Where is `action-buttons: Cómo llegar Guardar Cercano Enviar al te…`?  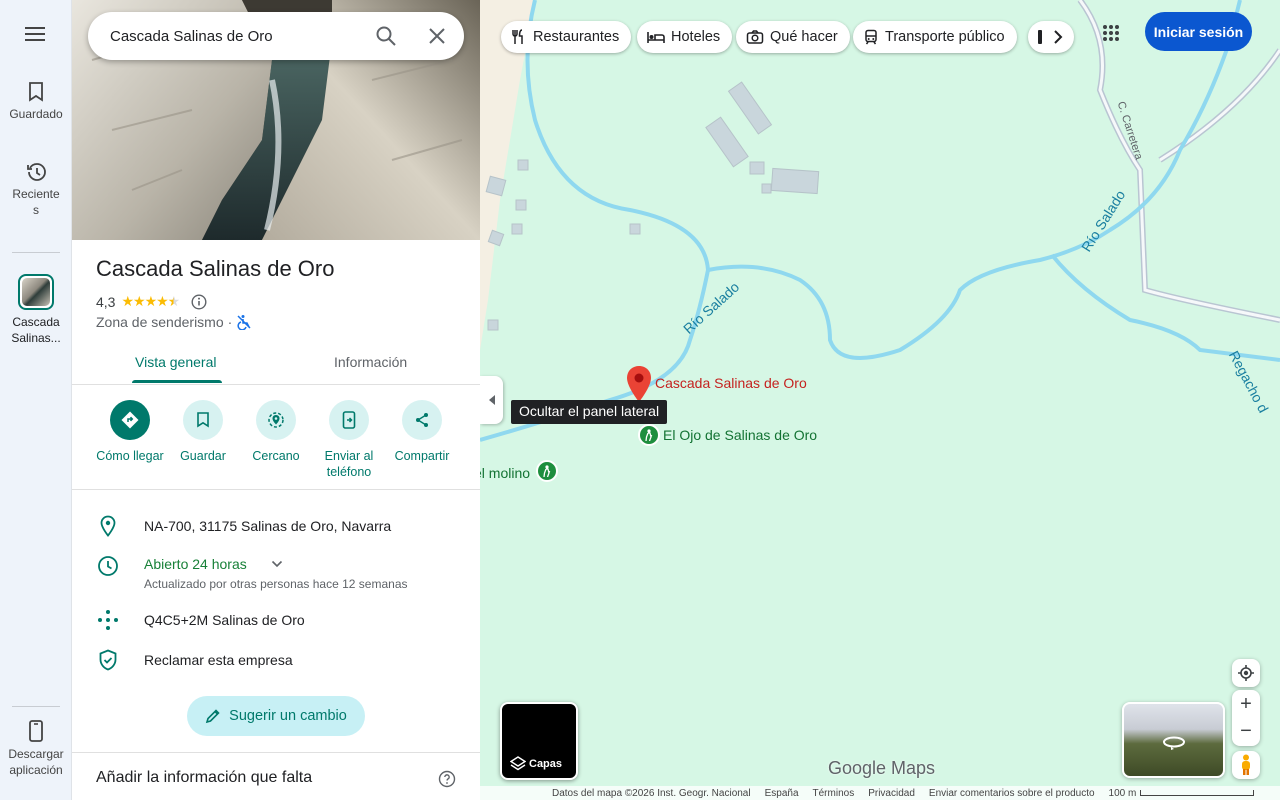 action-buttons: Cómo llegar Guardar Cercano Enviar al te… is located at coordinates (276, 444).